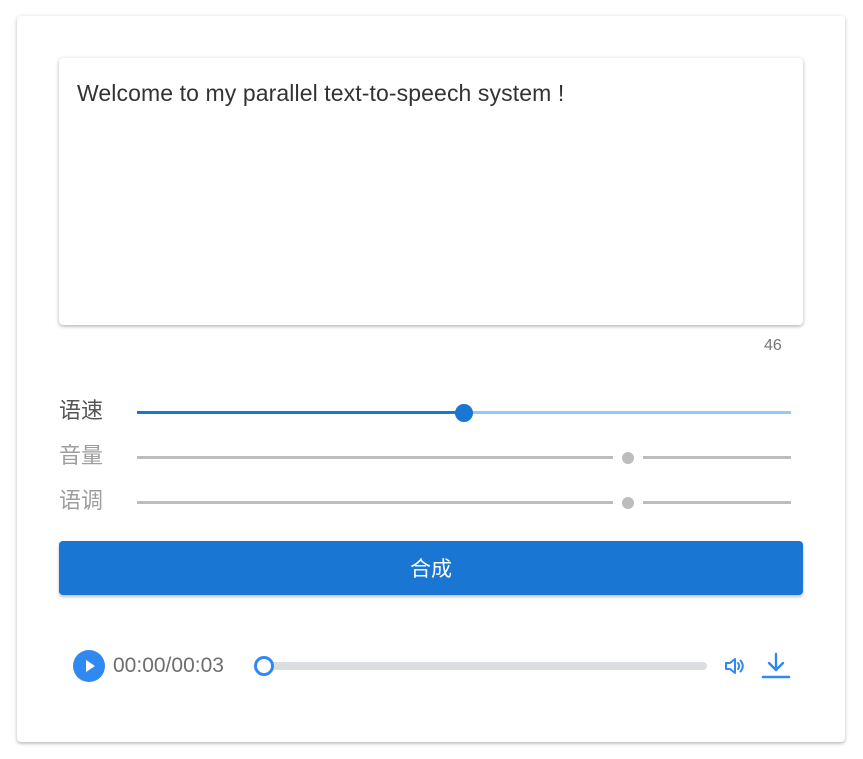  I want to click on pitch-slider-left, so click(375, 502).